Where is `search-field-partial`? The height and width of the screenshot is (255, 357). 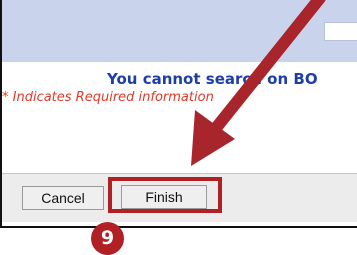
search-field-partial is located at coordinates (340, 31).